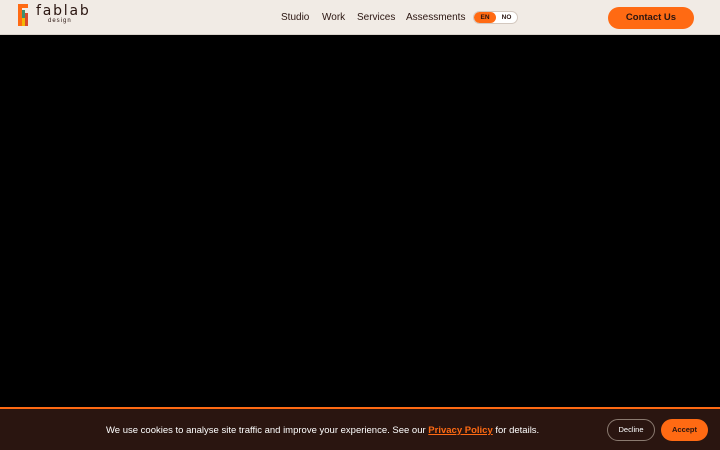 The image size is (720, 450). I want to click on privacy-policy-link: Privacy Policy, so click(460, 430).